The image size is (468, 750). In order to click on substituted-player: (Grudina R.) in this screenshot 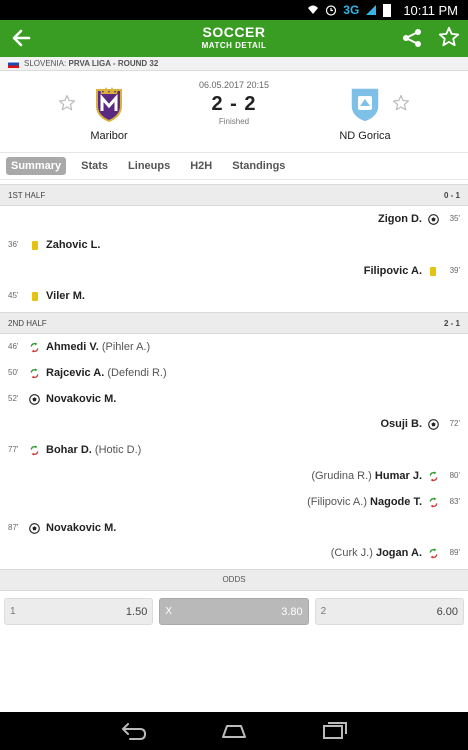, I will do `click(341, 476)`.